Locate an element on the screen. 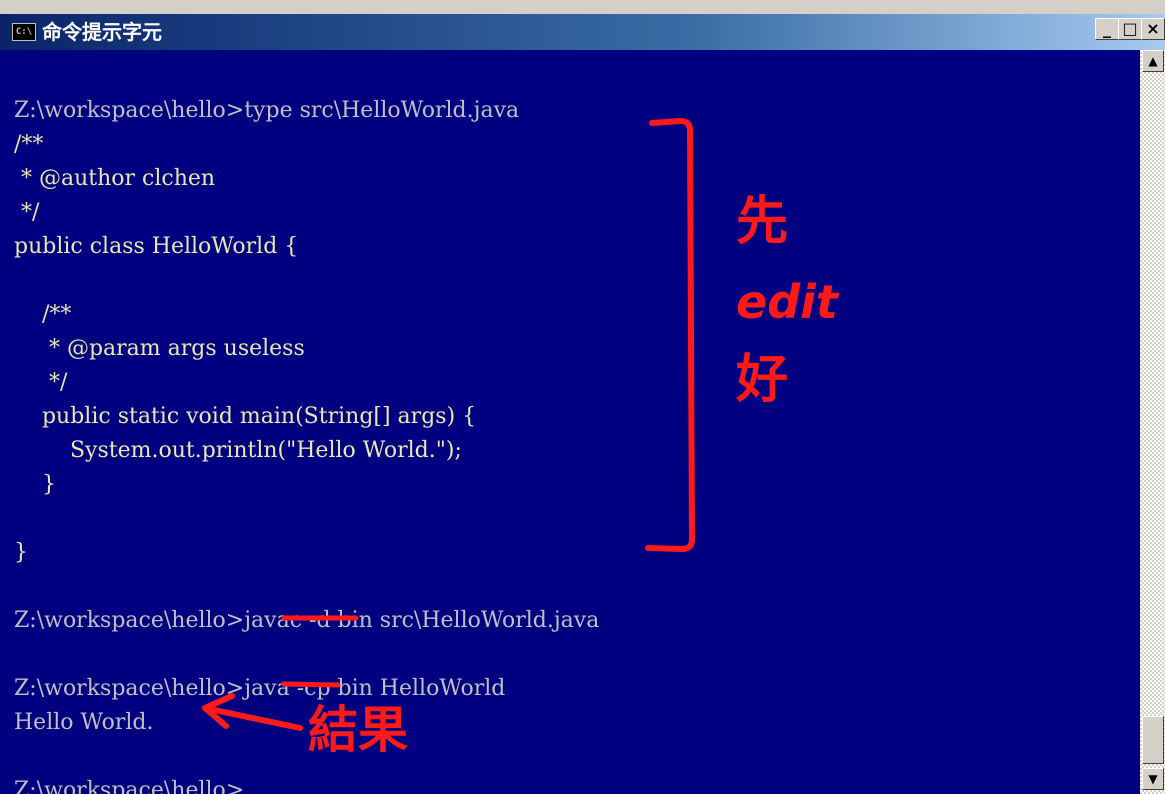 The image size is (1165, 794). edit-note-line3: 好 is located at coordinates (762, 380).